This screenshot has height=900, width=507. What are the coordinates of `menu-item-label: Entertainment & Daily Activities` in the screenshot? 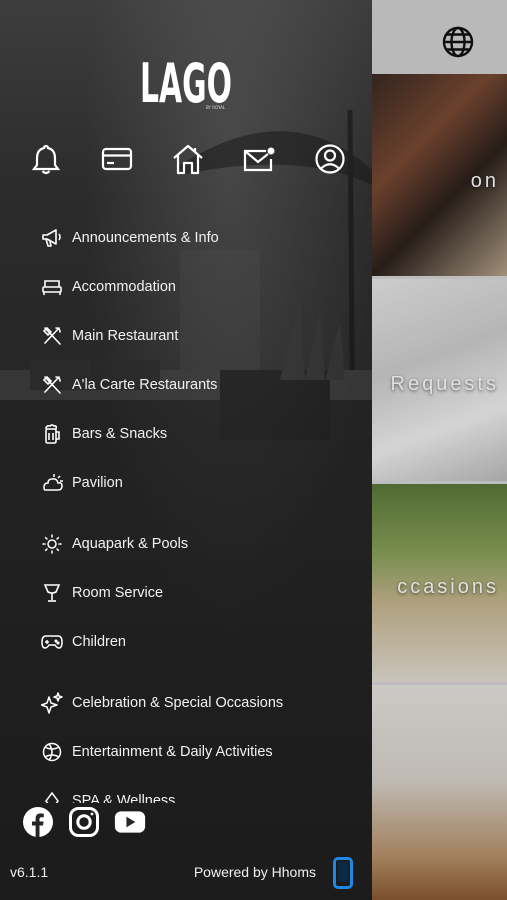 It's located at (172, 752).